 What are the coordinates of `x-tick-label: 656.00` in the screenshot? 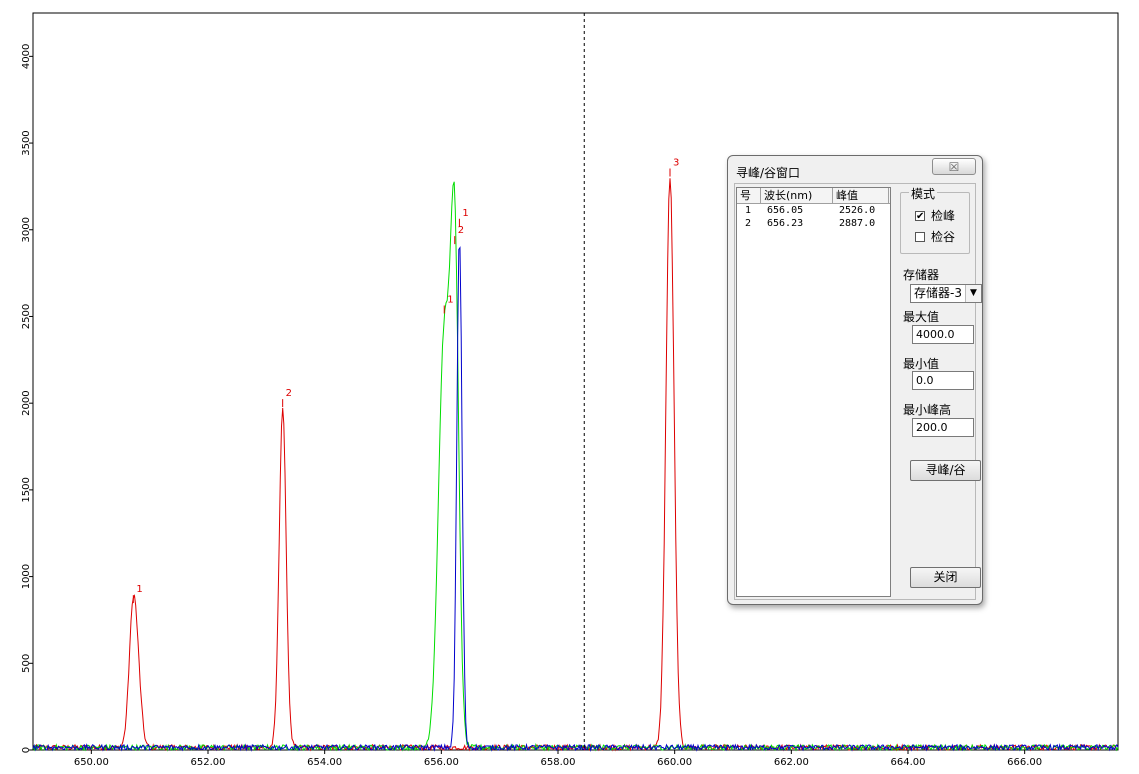 It's located at (441, 762).